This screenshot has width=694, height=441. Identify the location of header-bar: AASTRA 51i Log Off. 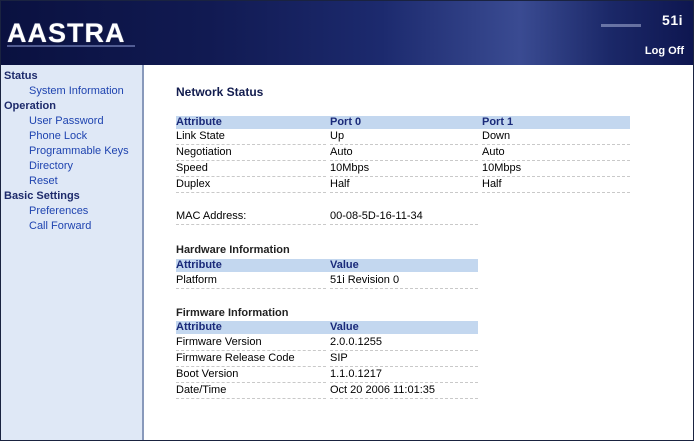
(347, 33).